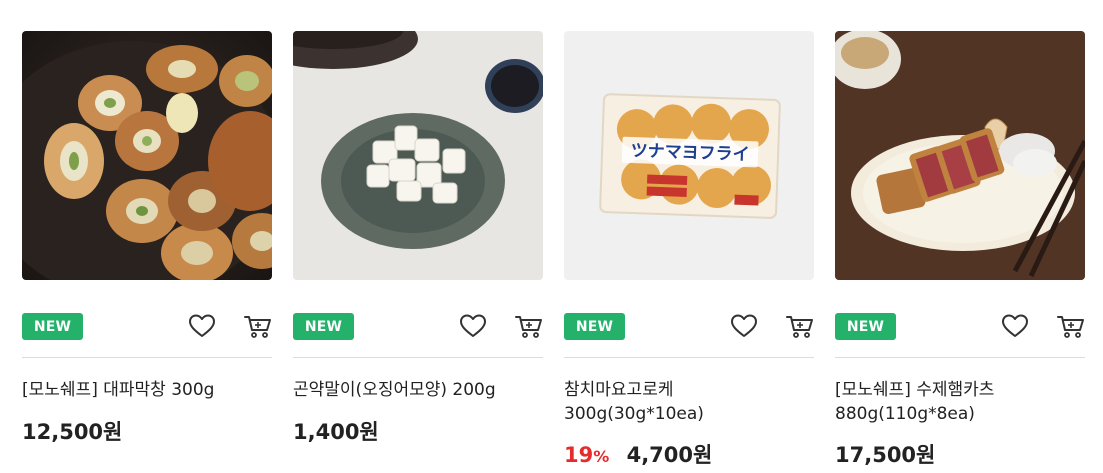 The image size is (1103, 473). What do you see at coordinates (336, 432) in the screenshot?
I see `product-price: 1,400원` at bounding box center [336, 432].